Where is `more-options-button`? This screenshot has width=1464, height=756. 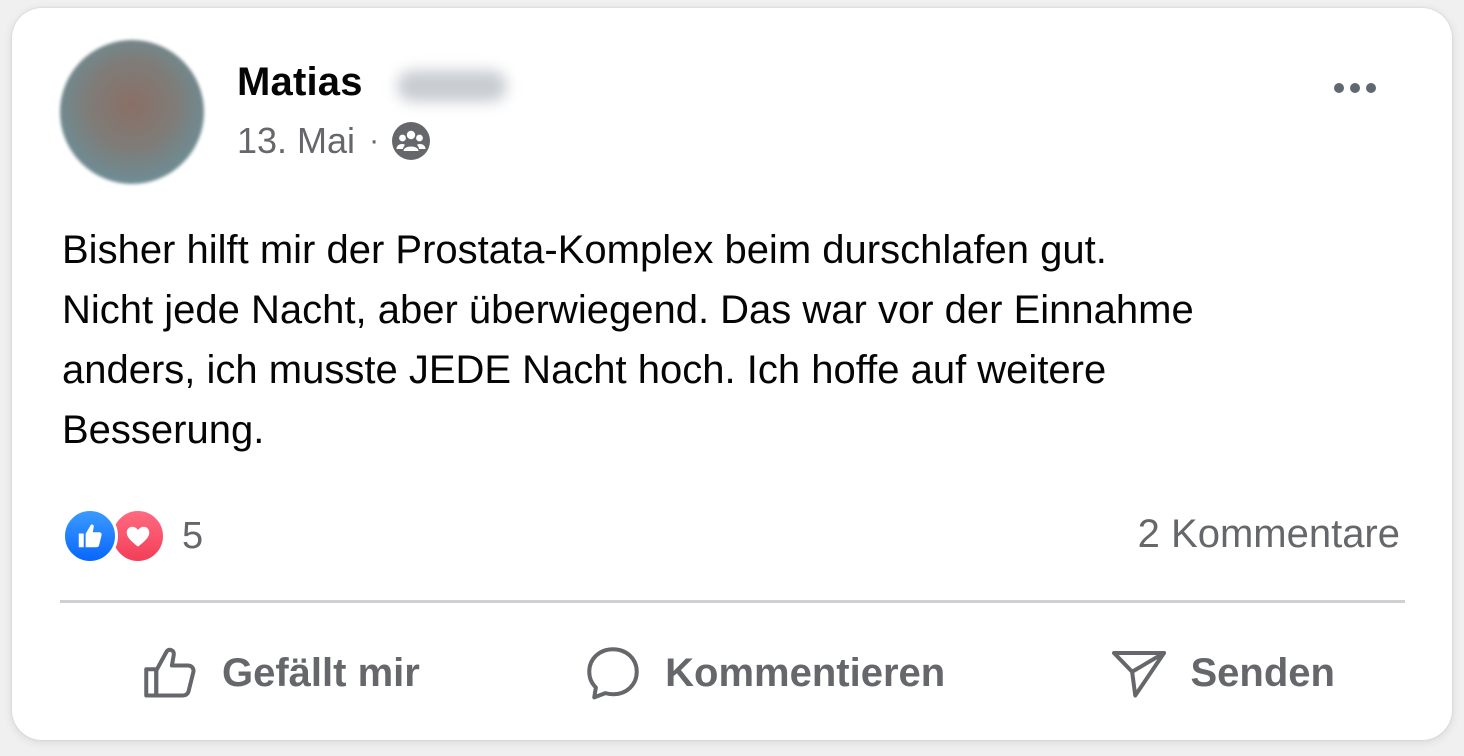
more-options-button is located at coordinates (1355, 88).